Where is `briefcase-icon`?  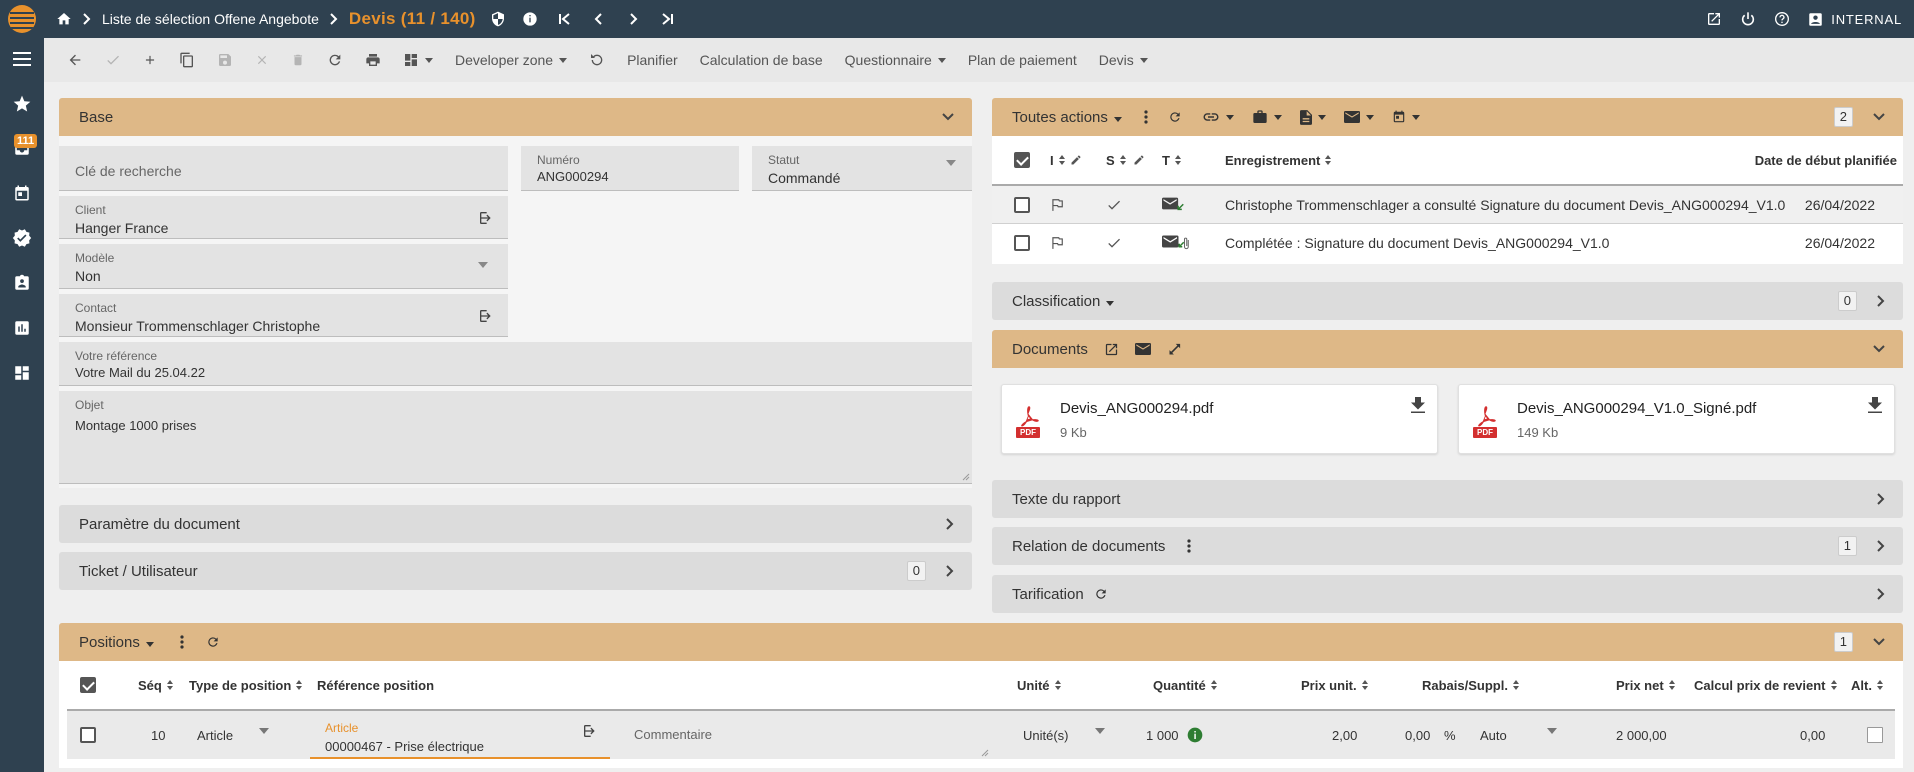
briefcase-icon is located at coordinates (1267, 117).